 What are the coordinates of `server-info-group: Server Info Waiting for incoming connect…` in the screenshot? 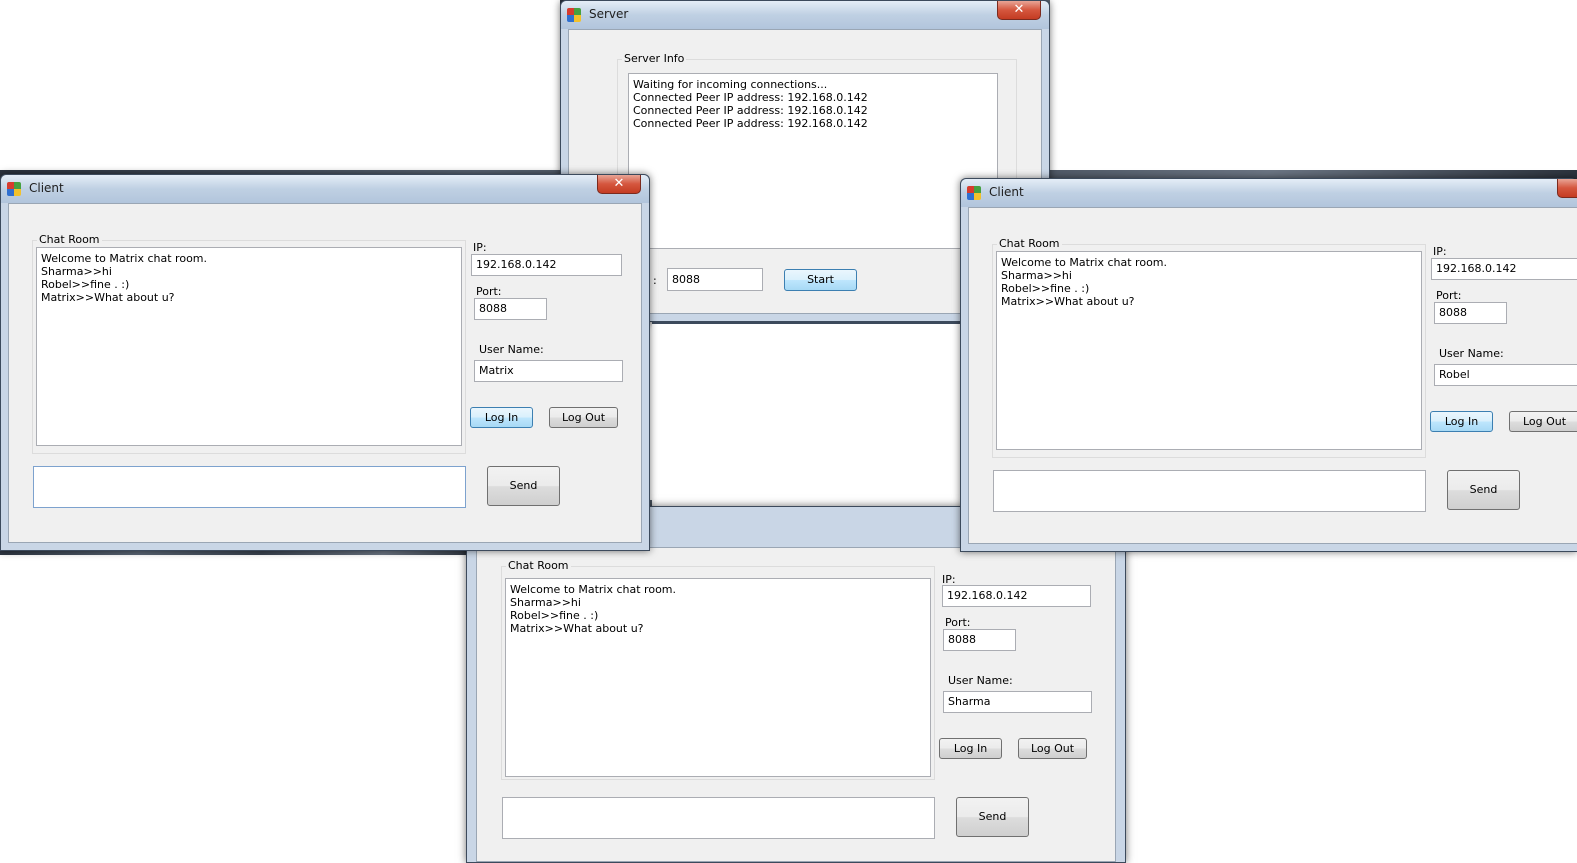 It's located at (817, 150).